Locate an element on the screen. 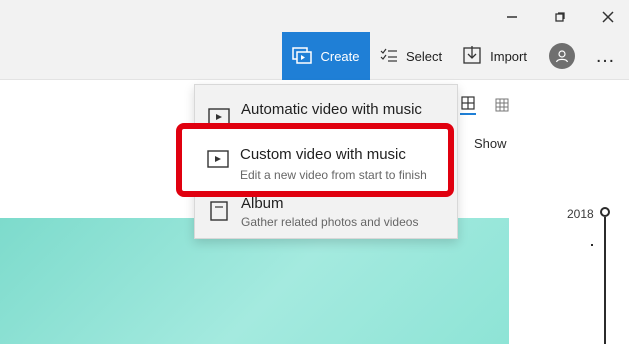 The image size is (629, 344). close-icon is located at coordinates (608, 17).